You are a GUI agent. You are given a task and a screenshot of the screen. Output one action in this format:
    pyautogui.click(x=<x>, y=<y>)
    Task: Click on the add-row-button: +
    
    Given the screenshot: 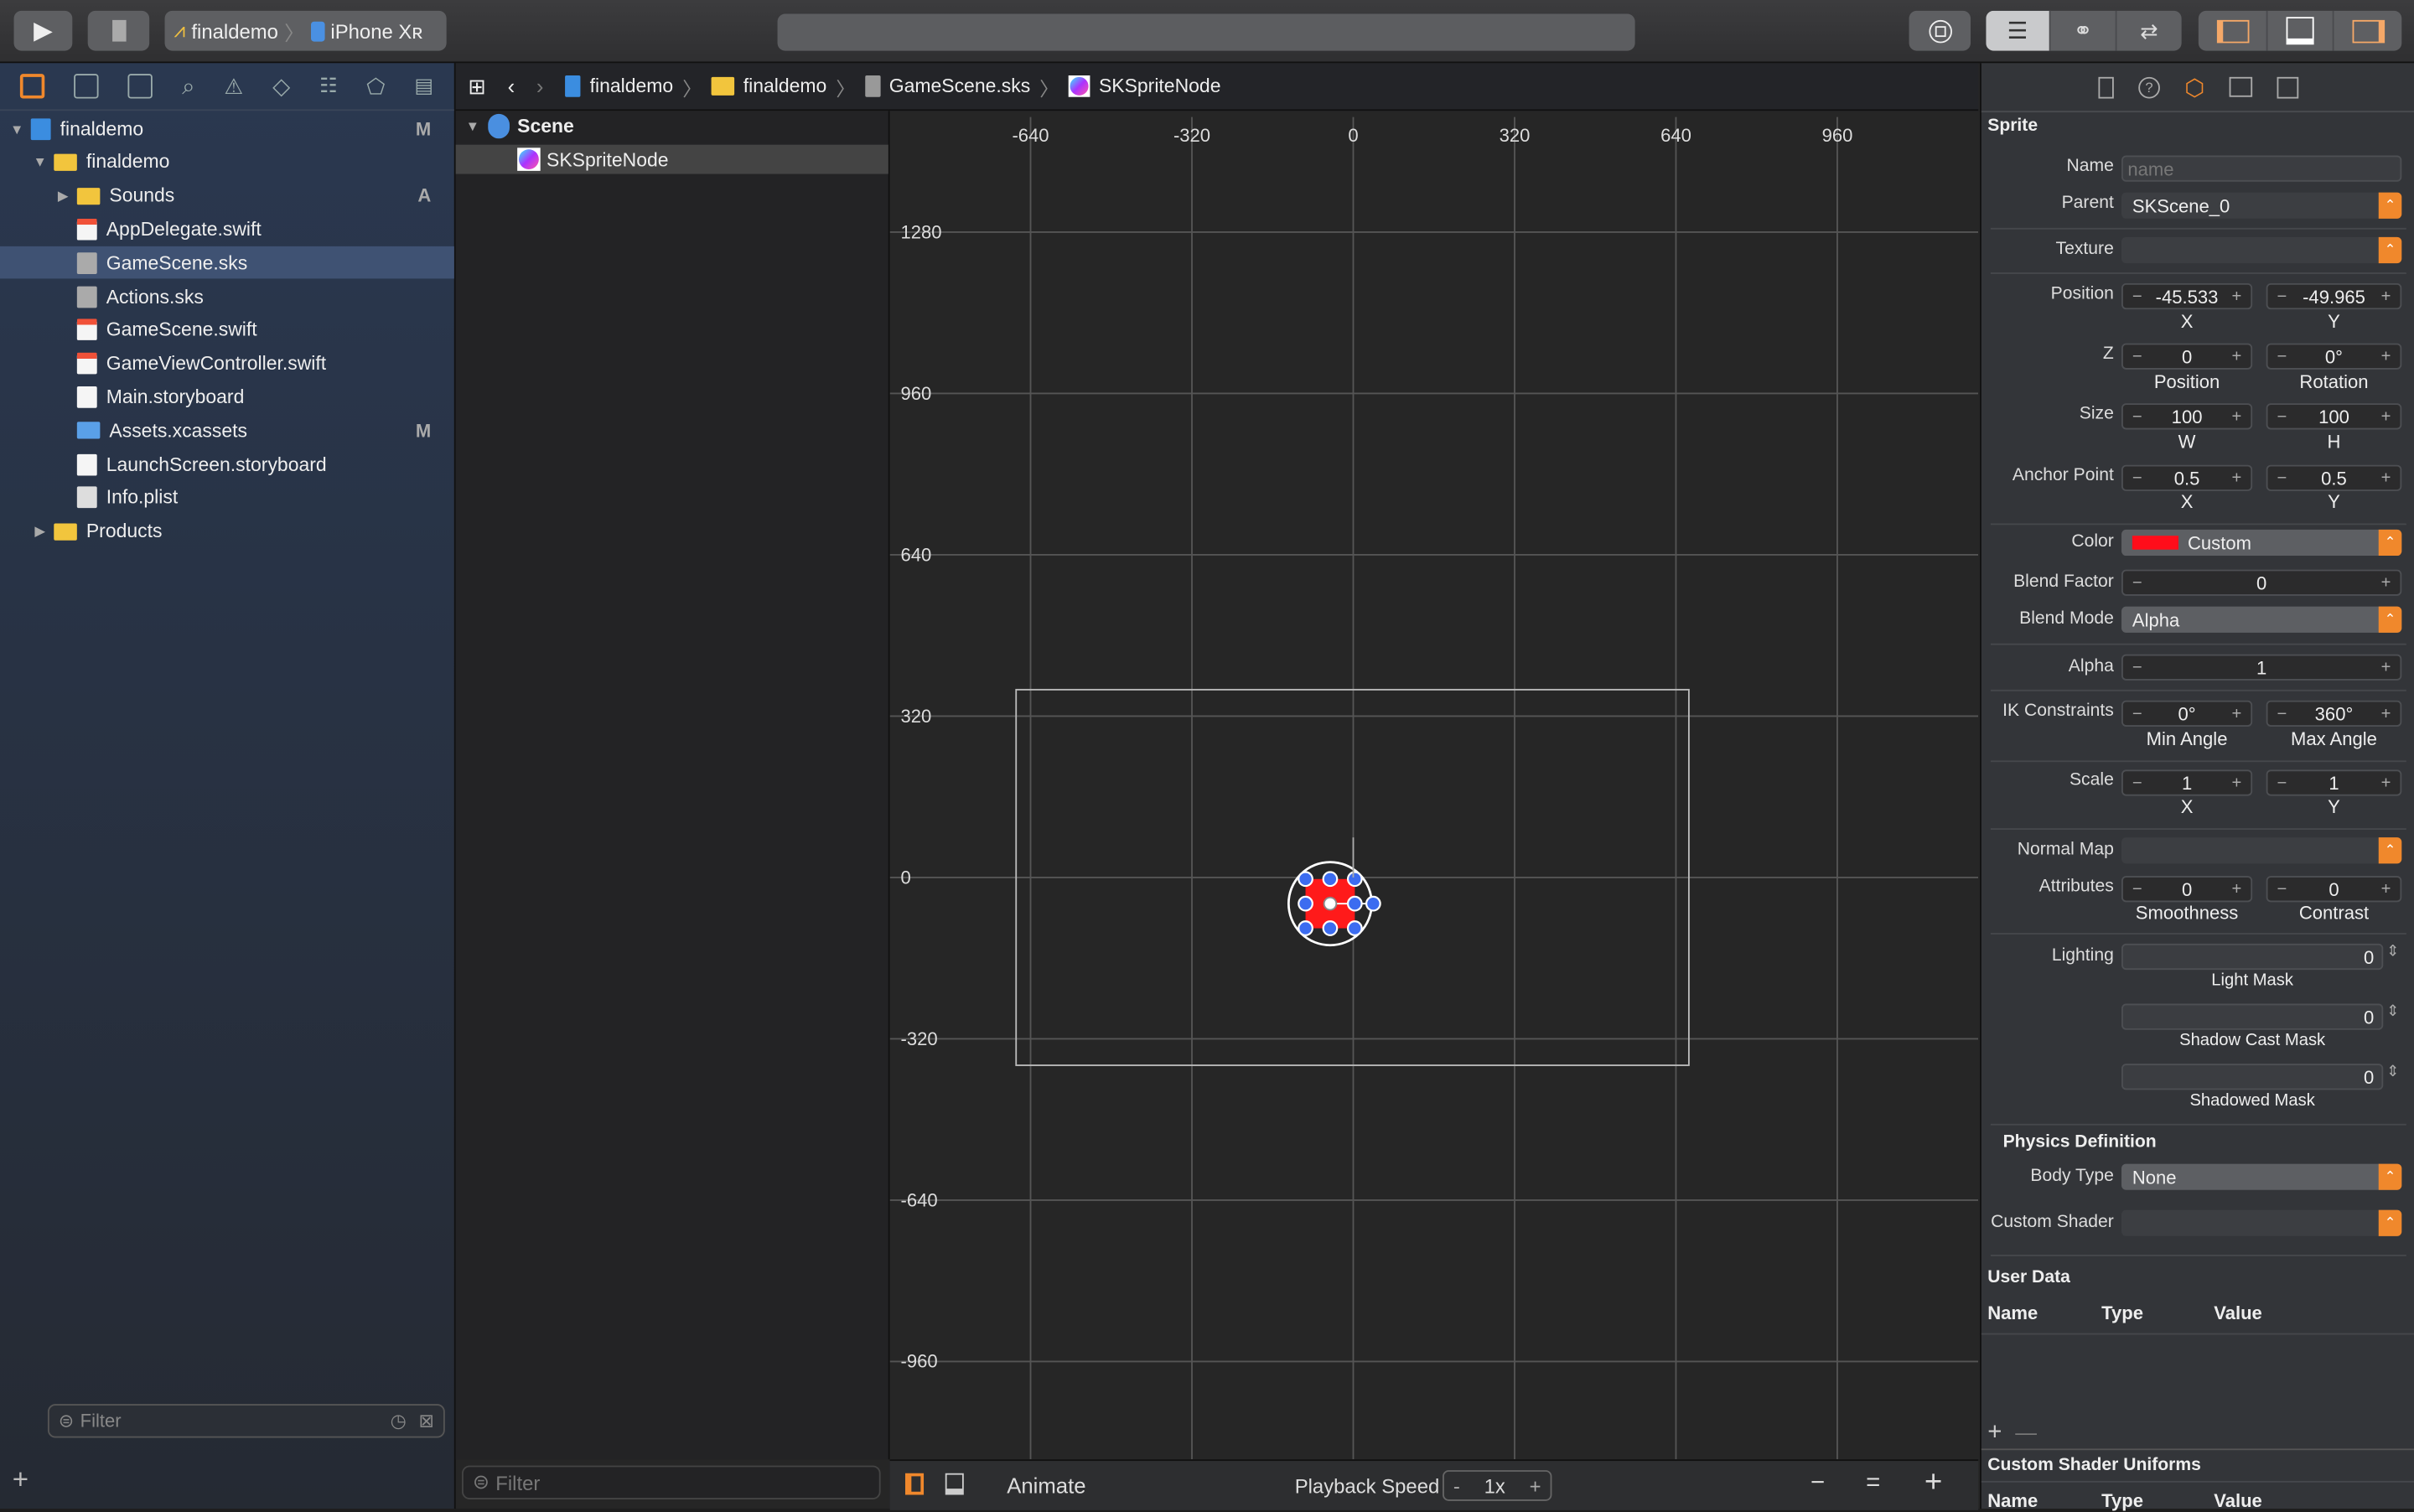 What is the action you would take?
    pyautogui.click(x=1994, y=1433)
    